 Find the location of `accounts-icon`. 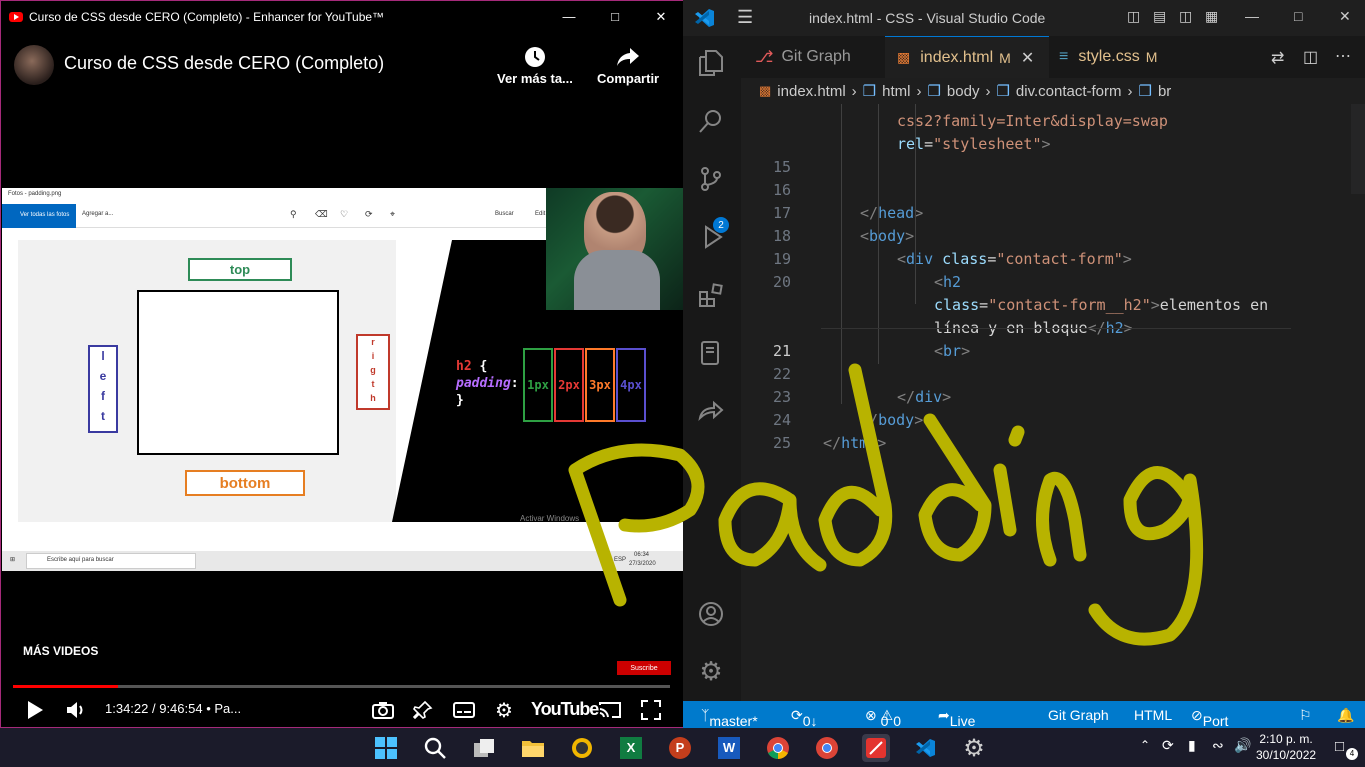

accounts-icon is located at coordinates (711, 614).